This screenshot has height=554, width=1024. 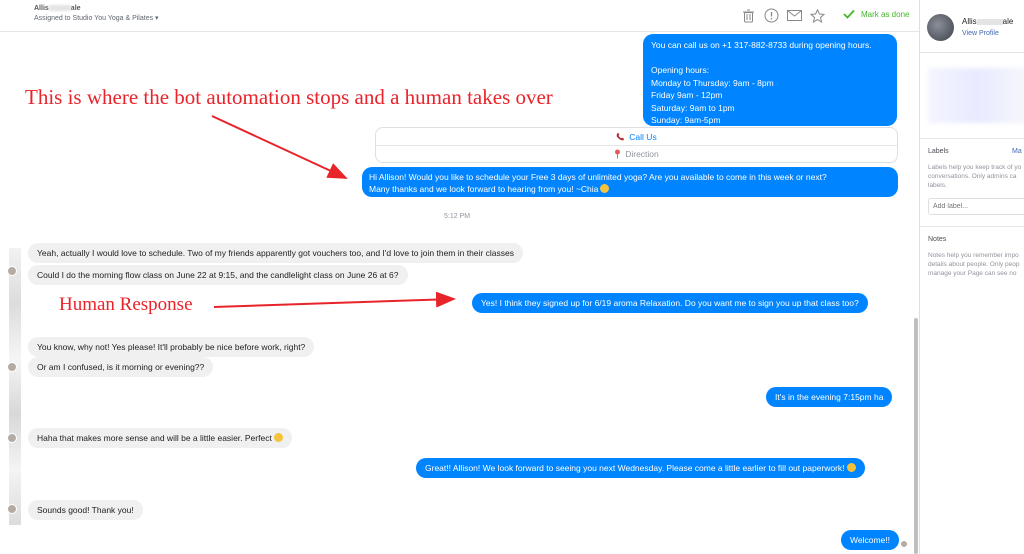 I want to click on profile-name: Allis ale, so click(x=988, y=21).